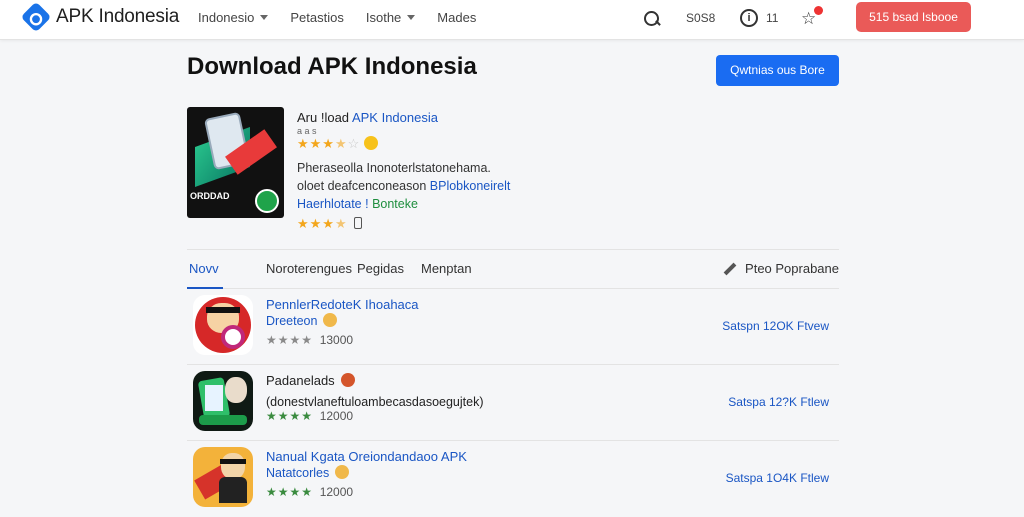 This screenshot has width=1024, height=517. What do you see at coordinates (375, 402) in the screenshot?
I see `app-subtitle: (donestvlaneftuloambecasdasoegujtek)` at bounding box center [375, 402].